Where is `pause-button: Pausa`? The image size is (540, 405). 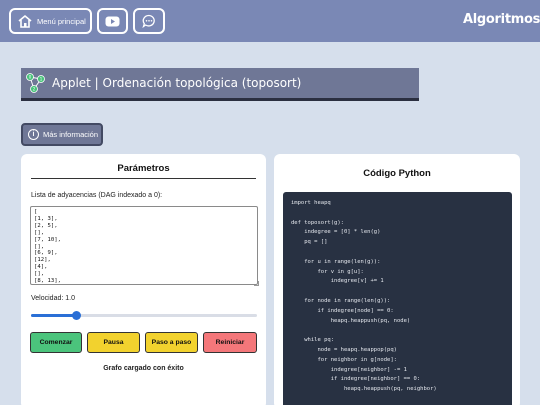 pause-button: Pausa is located at coordinates (113, 342).